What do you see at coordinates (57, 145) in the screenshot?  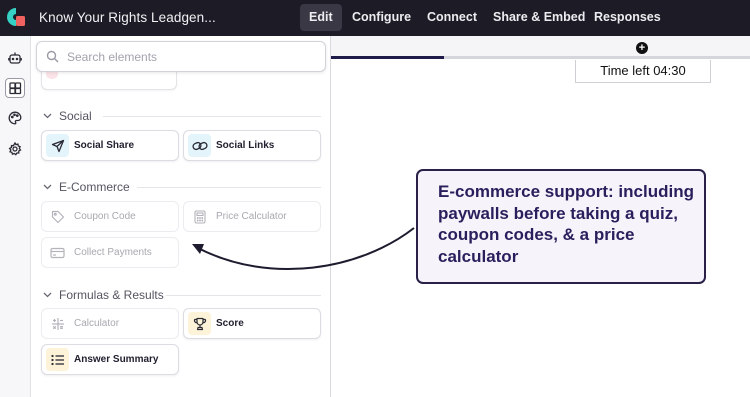 I see `send-icon` at bounding box center [57, 145].